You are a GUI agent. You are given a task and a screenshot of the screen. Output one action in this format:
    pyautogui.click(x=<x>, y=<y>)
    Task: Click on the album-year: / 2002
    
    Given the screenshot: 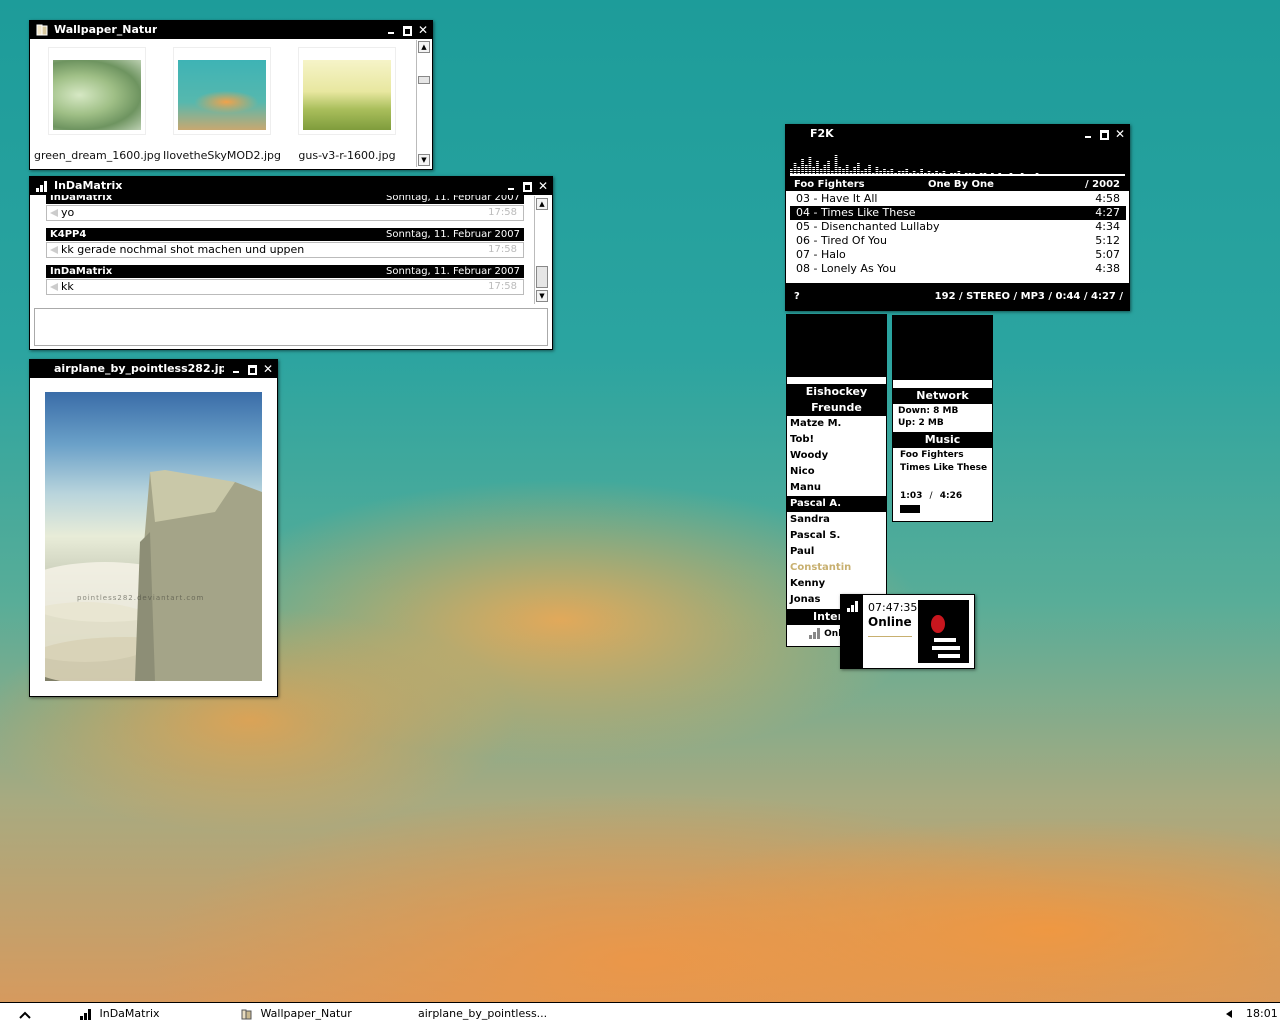 What is the action you would take?
    pyautogui.click(x=1102, y=184)
    